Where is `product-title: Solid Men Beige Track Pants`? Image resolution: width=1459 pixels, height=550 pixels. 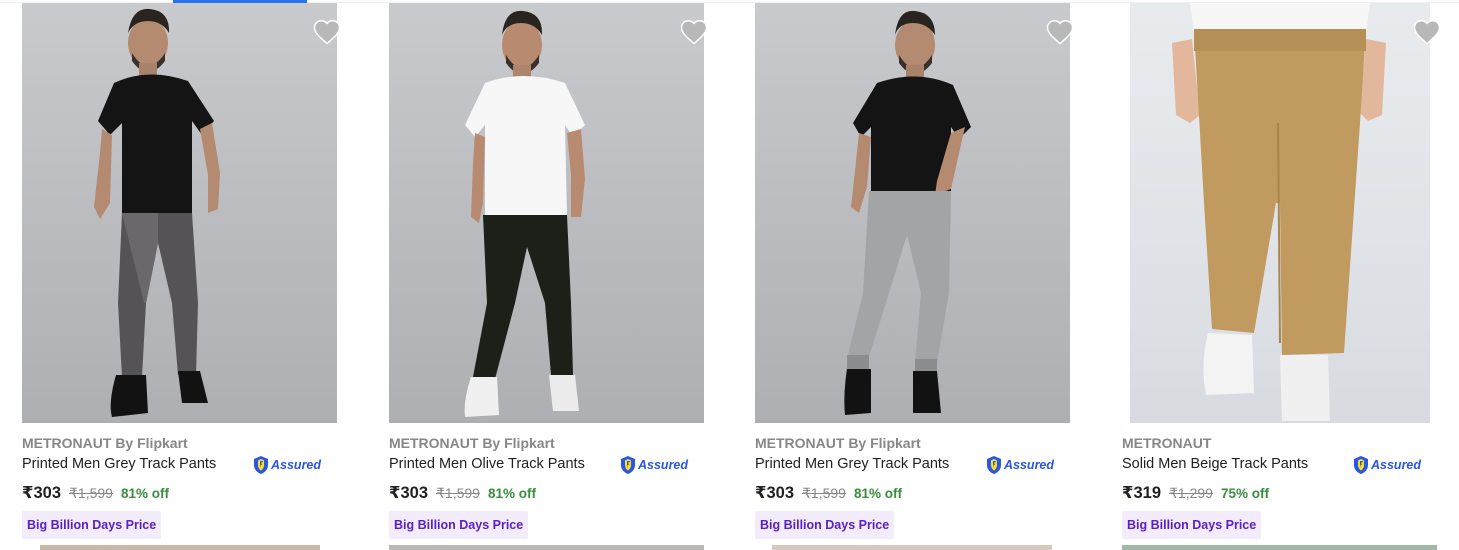
product-title: Solid Men Beige Track Pants is located at coordinates (1215, 464).